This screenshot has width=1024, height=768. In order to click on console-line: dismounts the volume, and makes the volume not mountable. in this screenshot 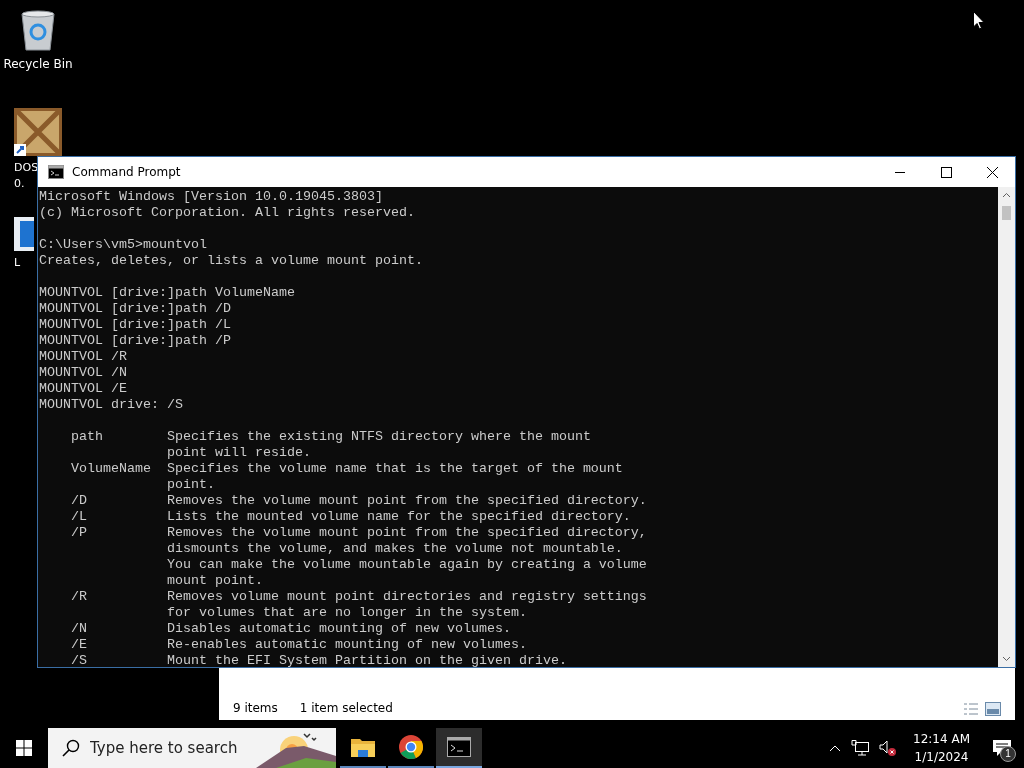, I will do `click(394, 549)`.